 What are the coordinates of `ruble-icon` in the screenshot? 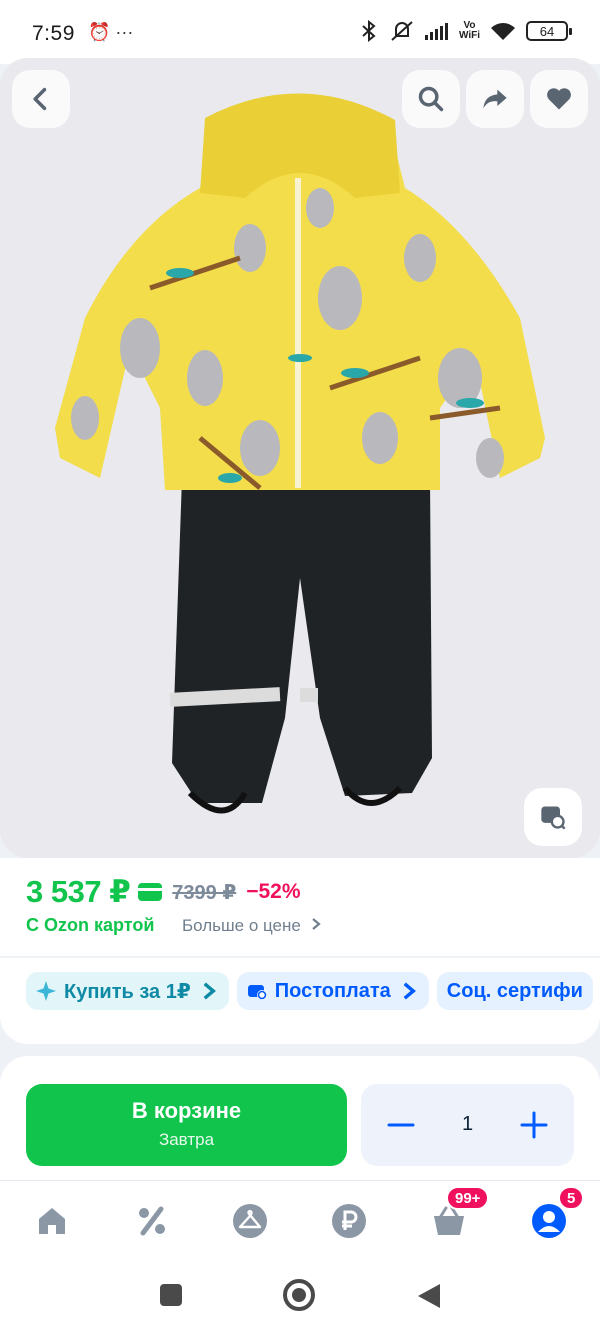 It's located at (349, 1221).